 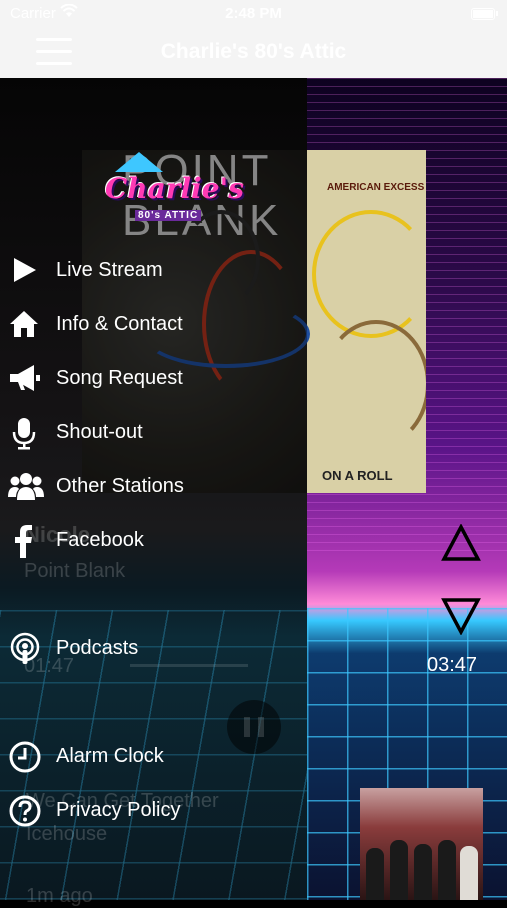 I want to click on menu-item-live-stream: Live Stream, so click(x=153, y=269).